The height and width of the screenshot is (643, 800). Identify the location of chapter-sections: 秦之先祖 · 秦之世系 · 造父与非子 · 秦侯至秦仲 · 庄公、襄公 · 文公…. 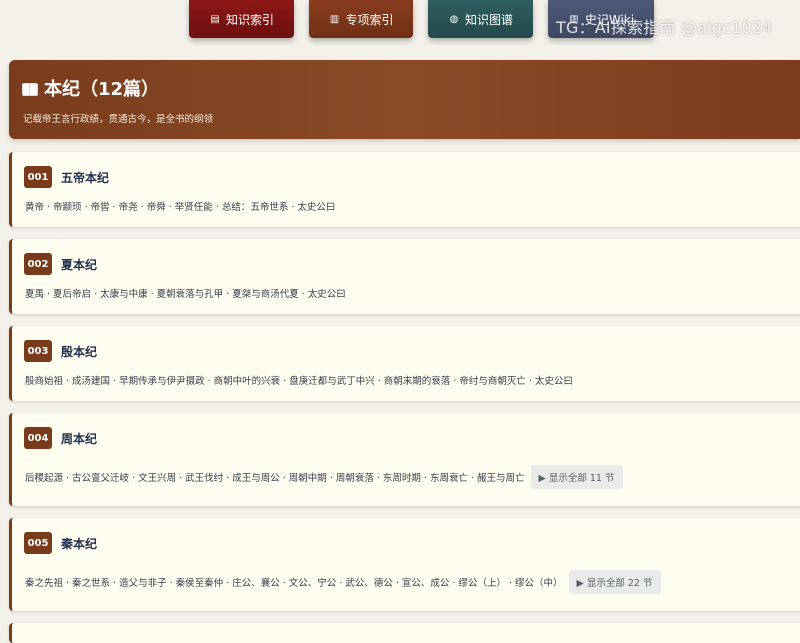
(294, 582).